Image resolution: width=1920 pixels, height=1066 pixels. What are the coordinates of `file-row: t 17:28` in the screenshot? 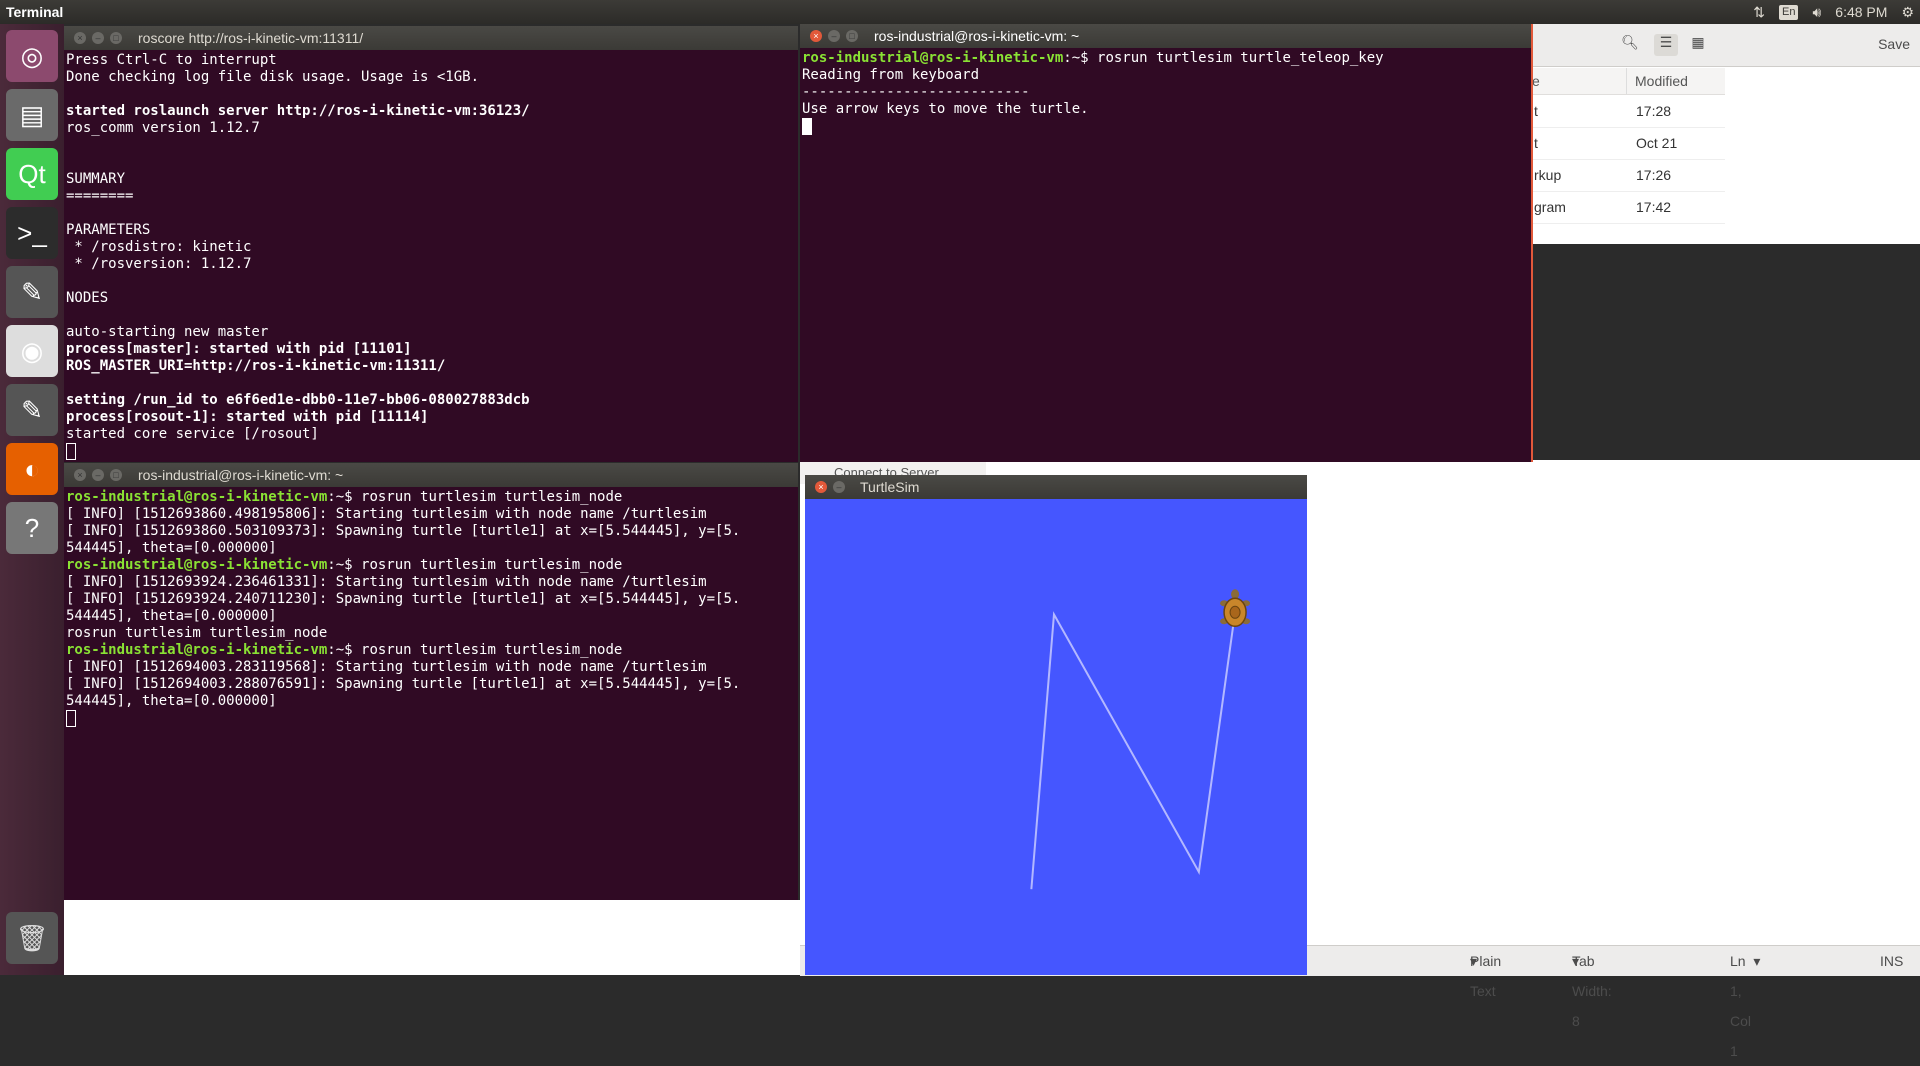 It's located at (1627, 111).